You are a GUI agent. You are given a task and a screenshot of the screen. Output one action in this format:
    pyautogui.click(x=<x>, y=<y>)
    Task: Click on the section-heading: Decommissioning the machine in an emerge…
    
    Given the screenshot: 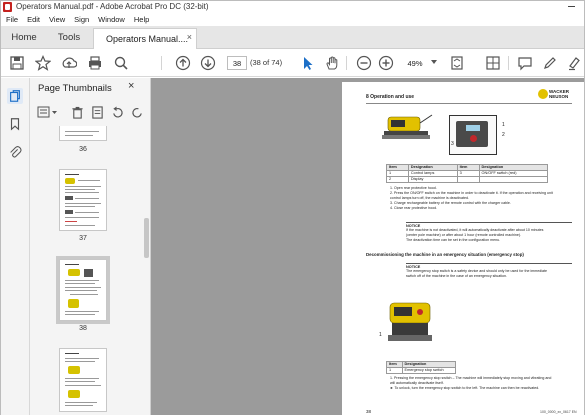 What is the action you would take?
    pyautogui.click(x=445, y=254)
    